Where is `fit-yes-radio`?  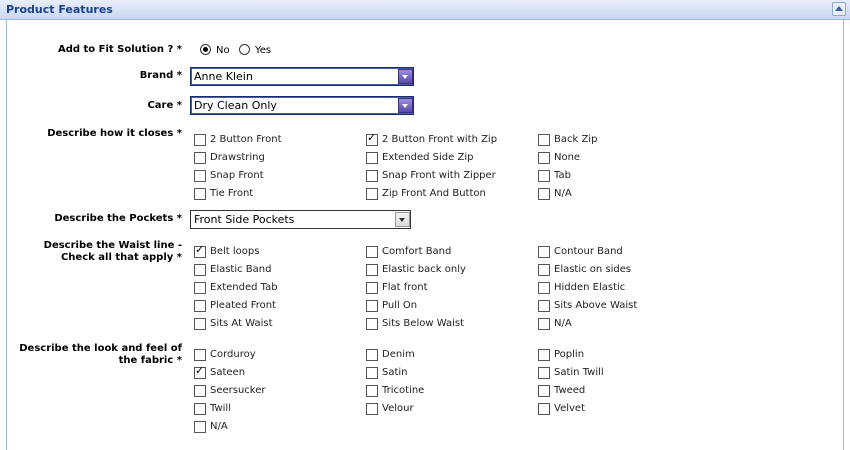 fit-yes-radio is located at coordinates (244, 49).